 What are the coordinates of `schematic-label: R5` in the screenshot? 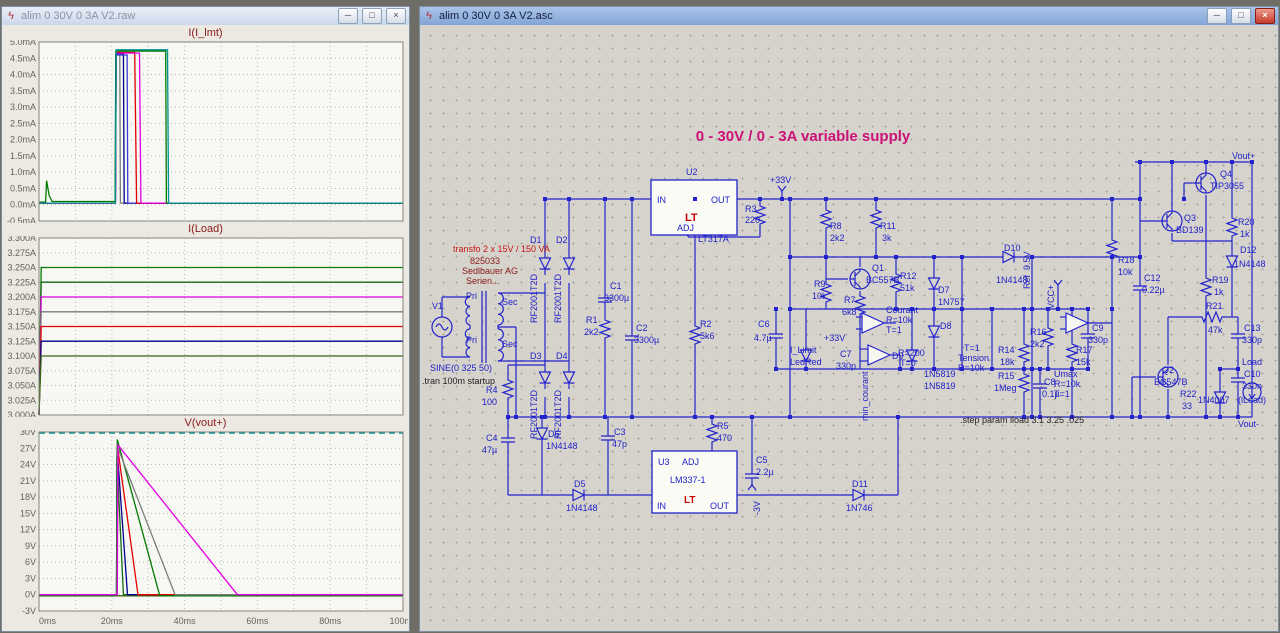 It's located at (723, 426).